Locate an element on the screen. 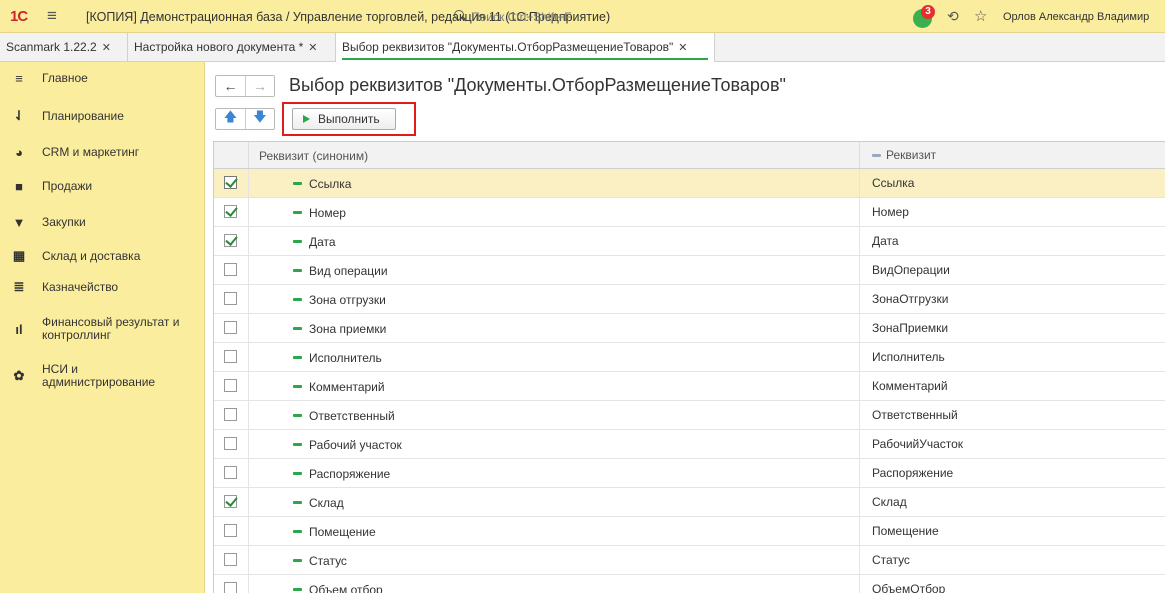 Image resolution: width=1165 pixels, height=593 pixels. cell-name: Распоряжение is located at coordinates (1012, 473).